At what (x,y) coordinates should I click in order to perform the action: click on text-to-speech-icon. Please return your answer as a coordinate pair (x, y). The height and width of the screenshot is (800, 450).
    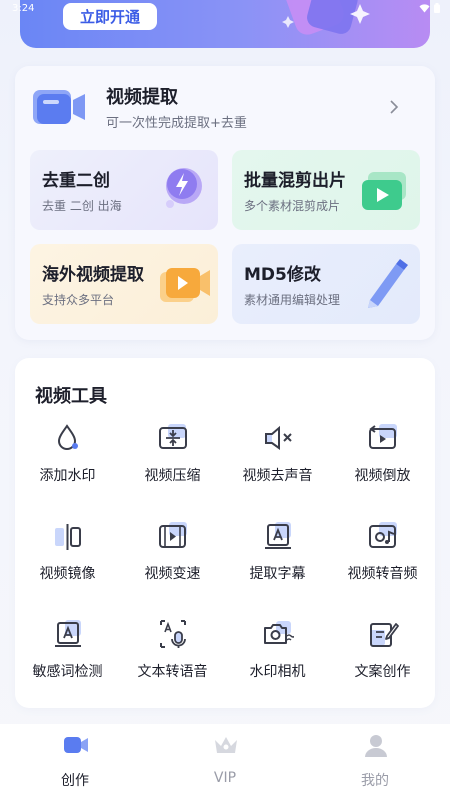
    Looking at the image, I should click on (173, 634).